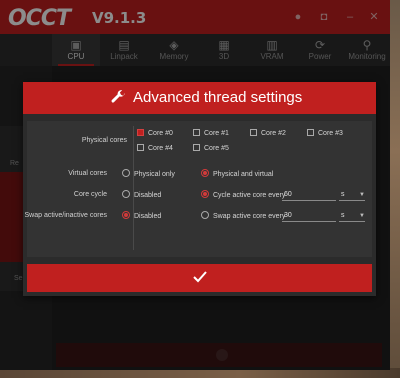 The image size is (400, 378). What do you see at coordinates (273, 133) in the screenshot?
I see `checkbox-label: Core #2` at bounding box center [273, 133].